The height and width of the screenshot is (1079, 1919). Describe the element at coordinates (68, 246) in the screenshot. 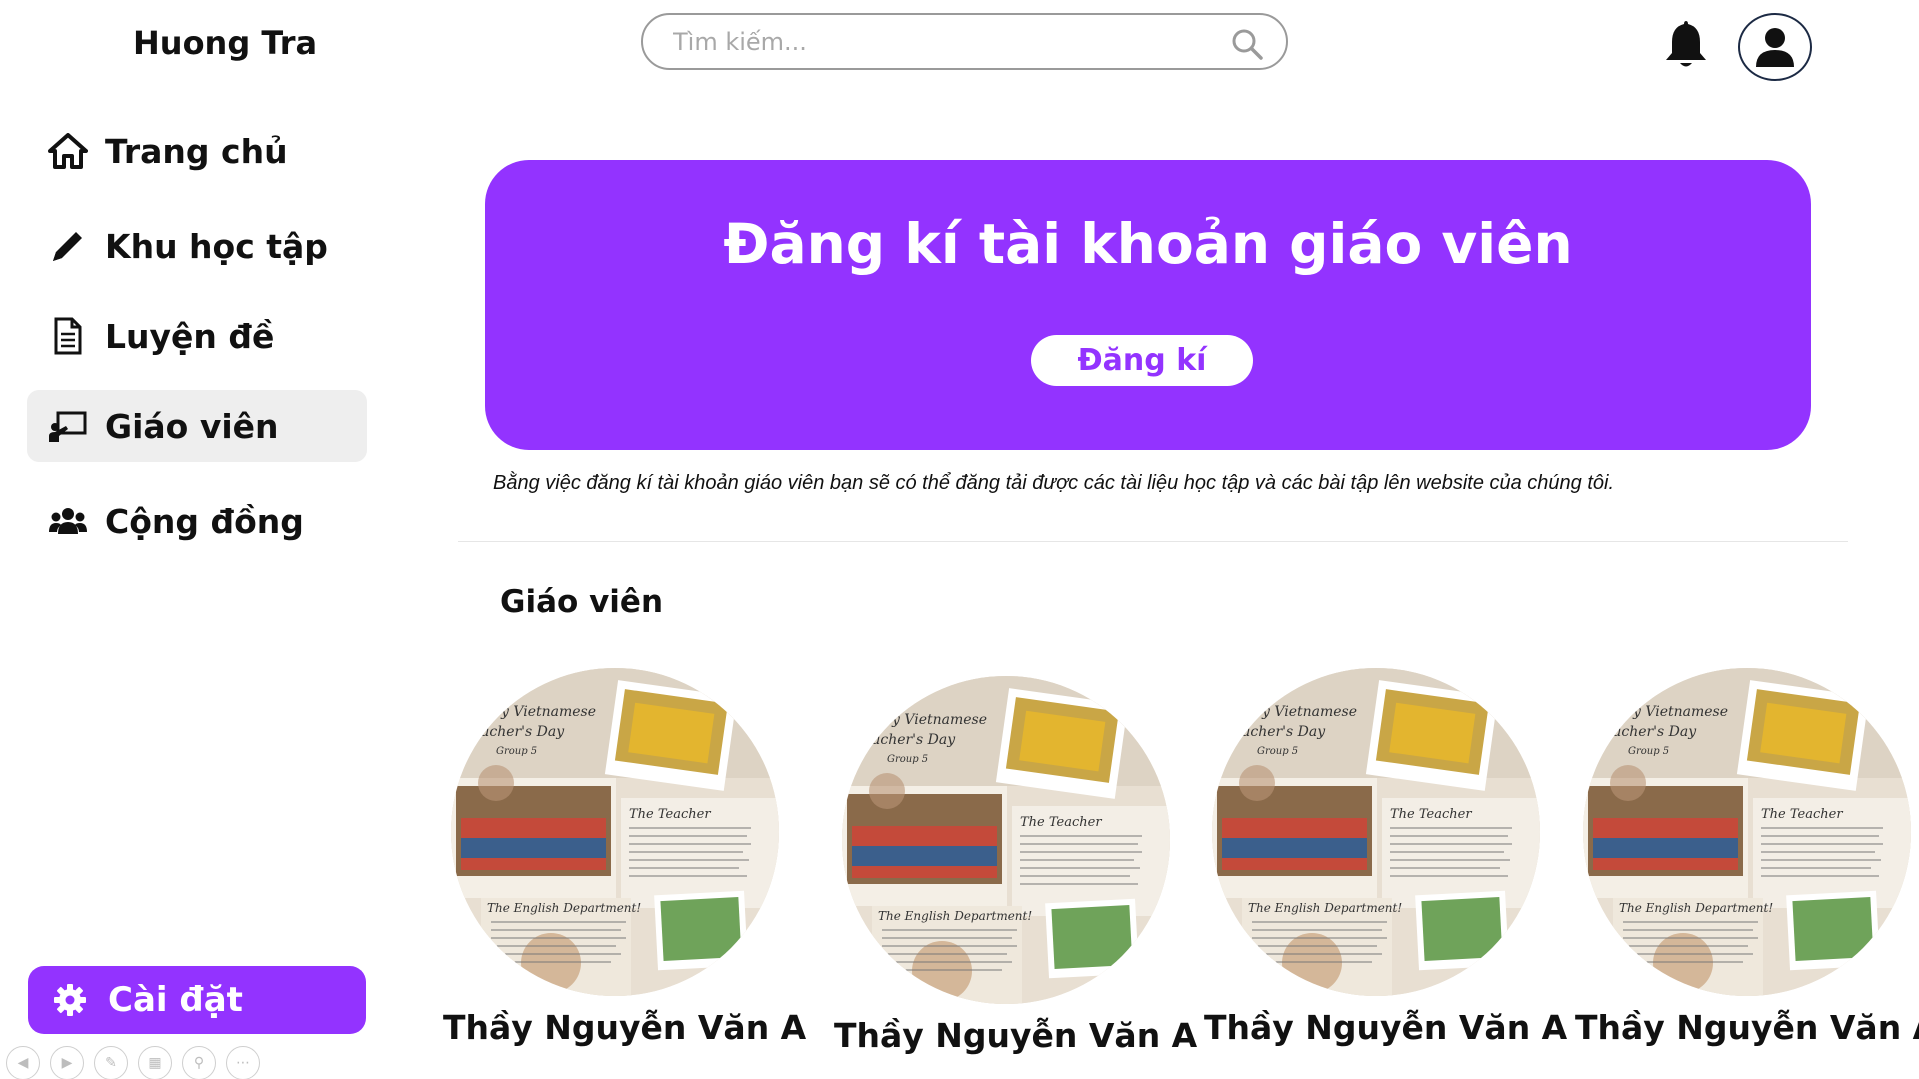

I see `pencil-icon` at that location.